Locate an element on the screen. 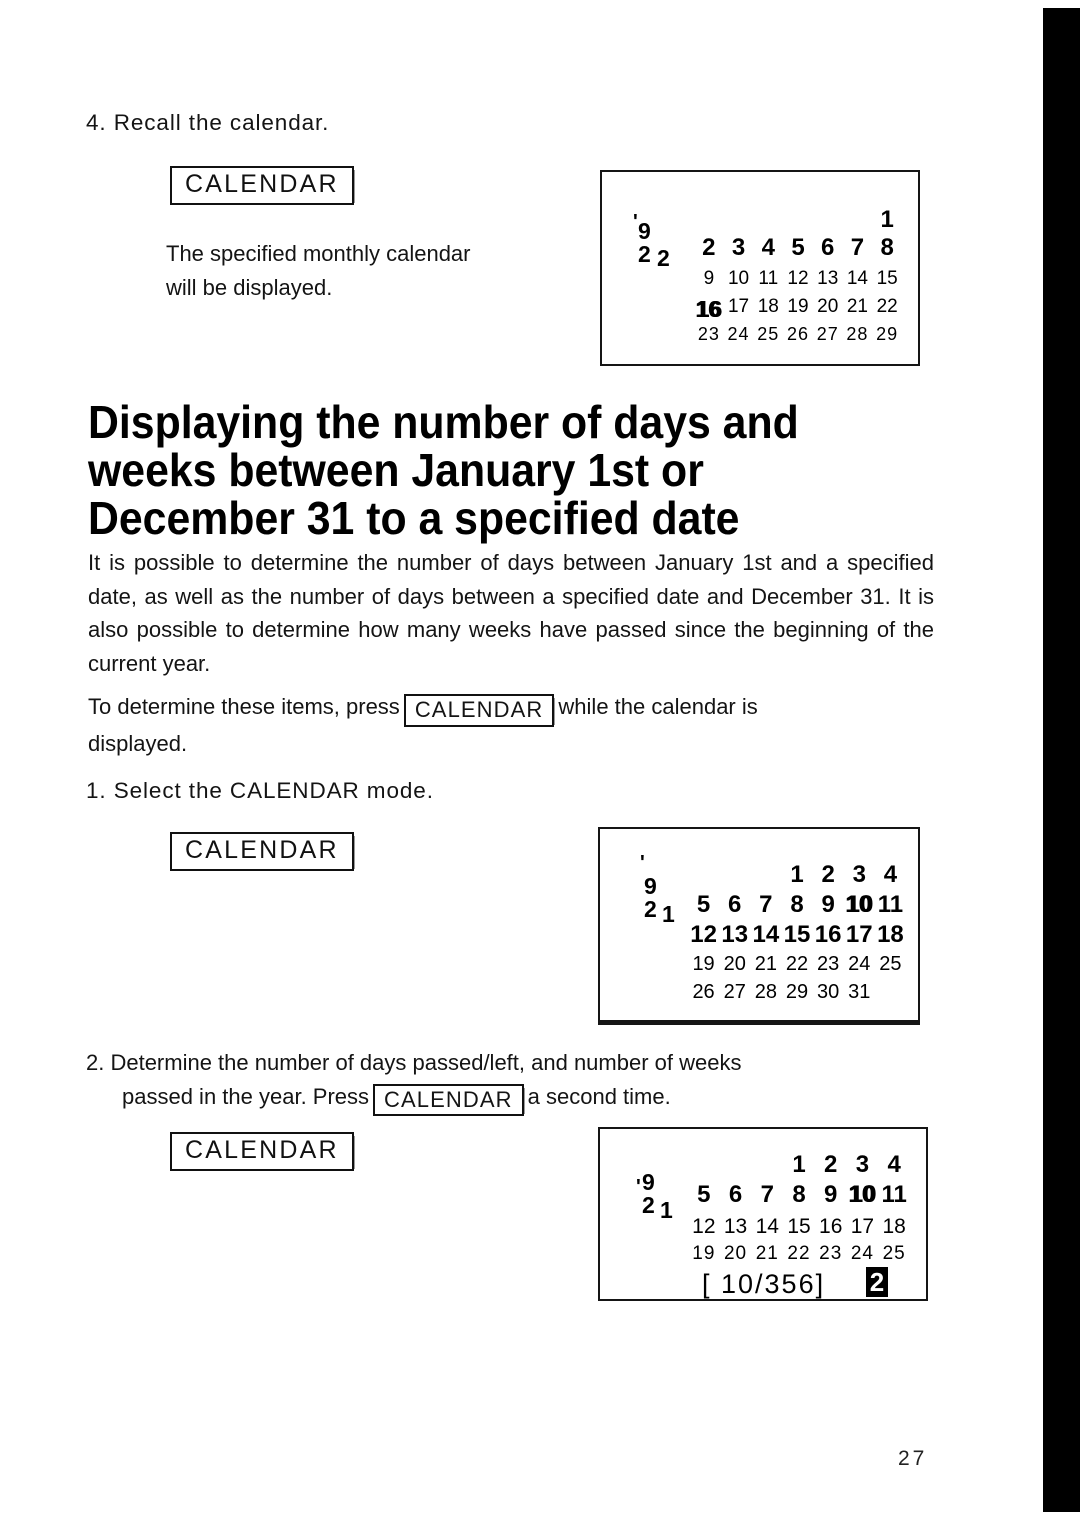  step-4-description-line-1: The specified monthly calendar is located at coordinates (318, 253).